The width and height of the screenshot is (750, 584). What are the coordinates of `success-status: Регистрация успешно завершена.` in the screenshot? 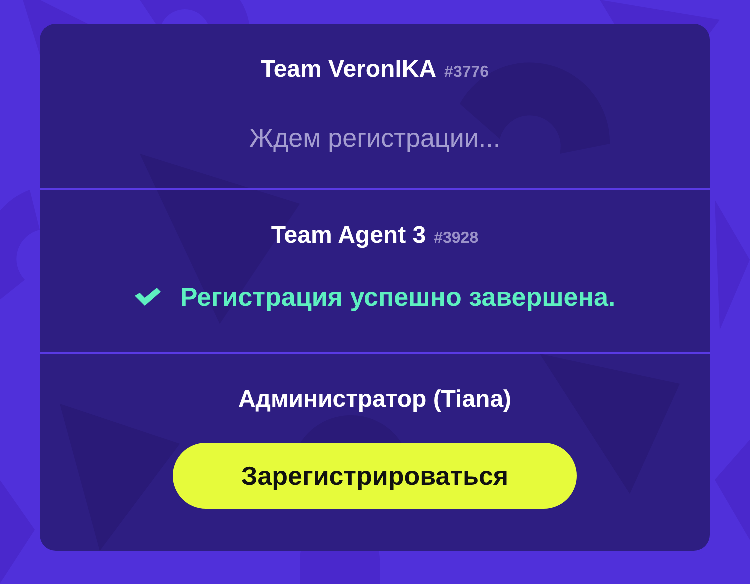 It's located at (398, 297).